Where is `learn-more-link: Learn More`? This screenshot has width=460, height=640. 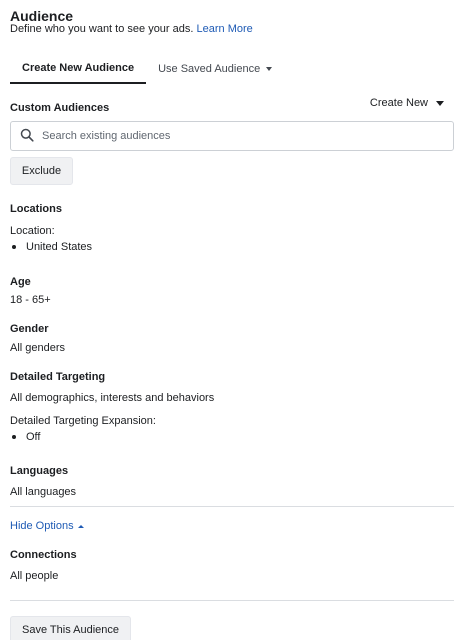 learn-more-link: Learn More is located at coordinates (225, 29).